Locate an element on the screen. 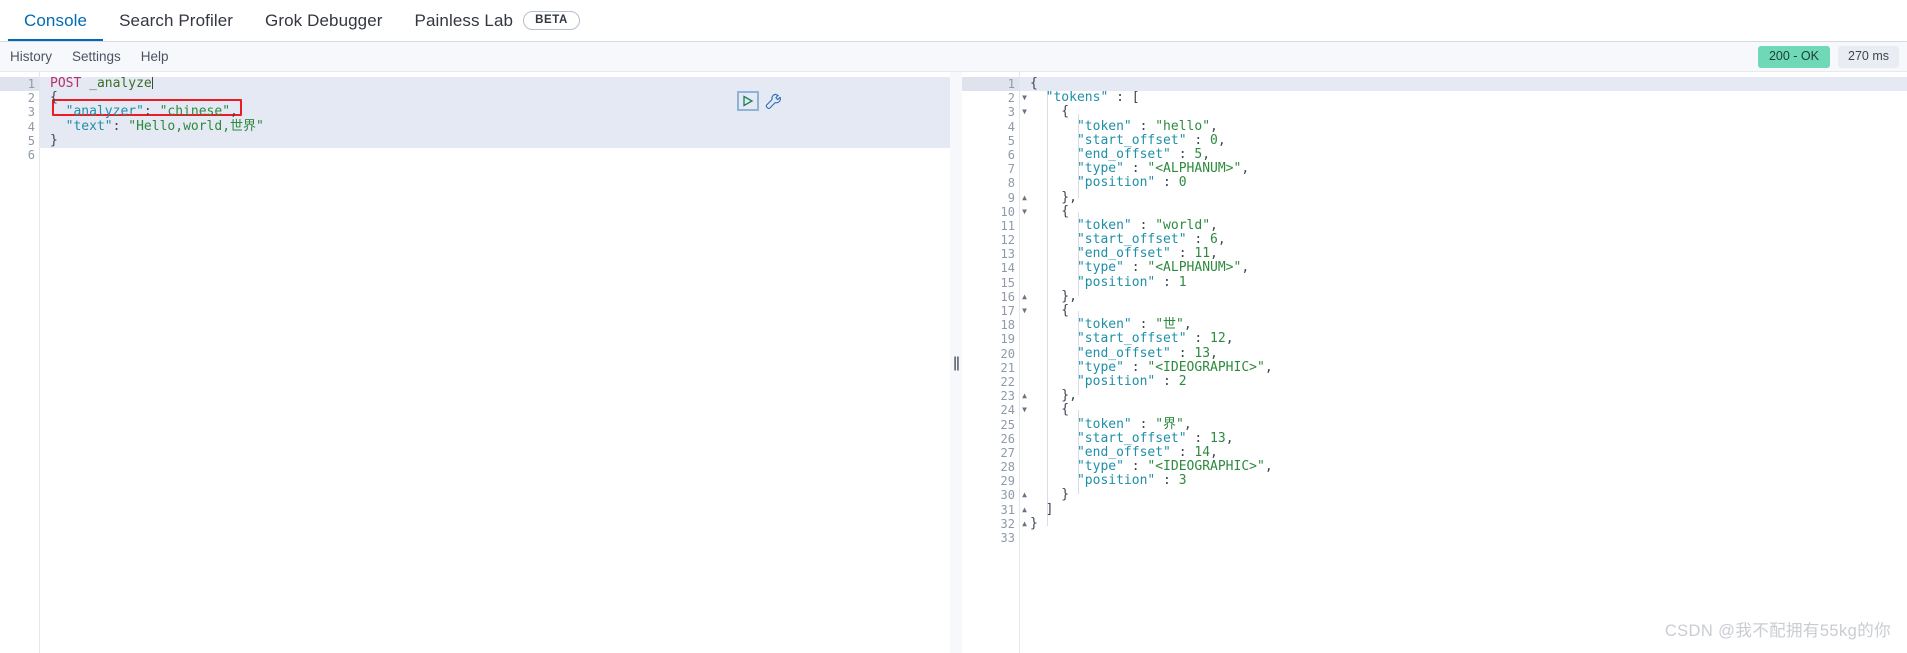 This screenshot has height=653, width=1907. code-line: "position" : 3 is located at coordinates (1468, 481).